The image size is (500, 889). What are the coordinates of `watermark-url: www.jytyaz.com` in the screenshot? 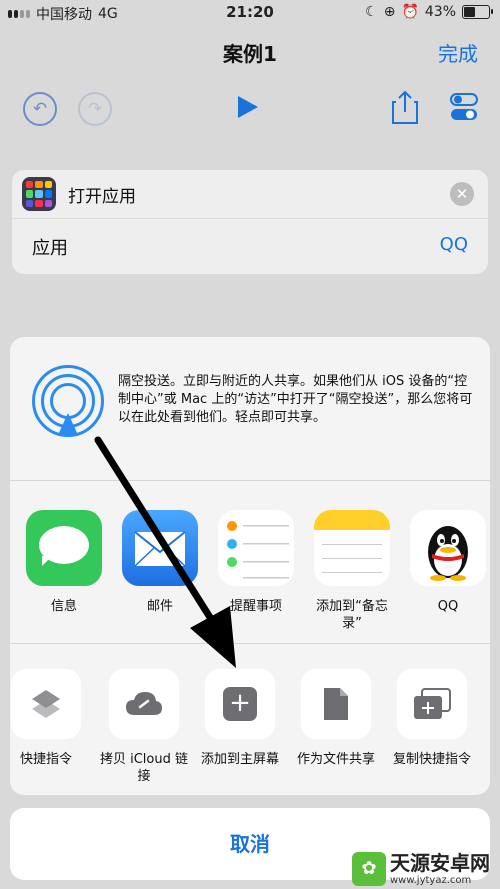 It's located at (431, 880).